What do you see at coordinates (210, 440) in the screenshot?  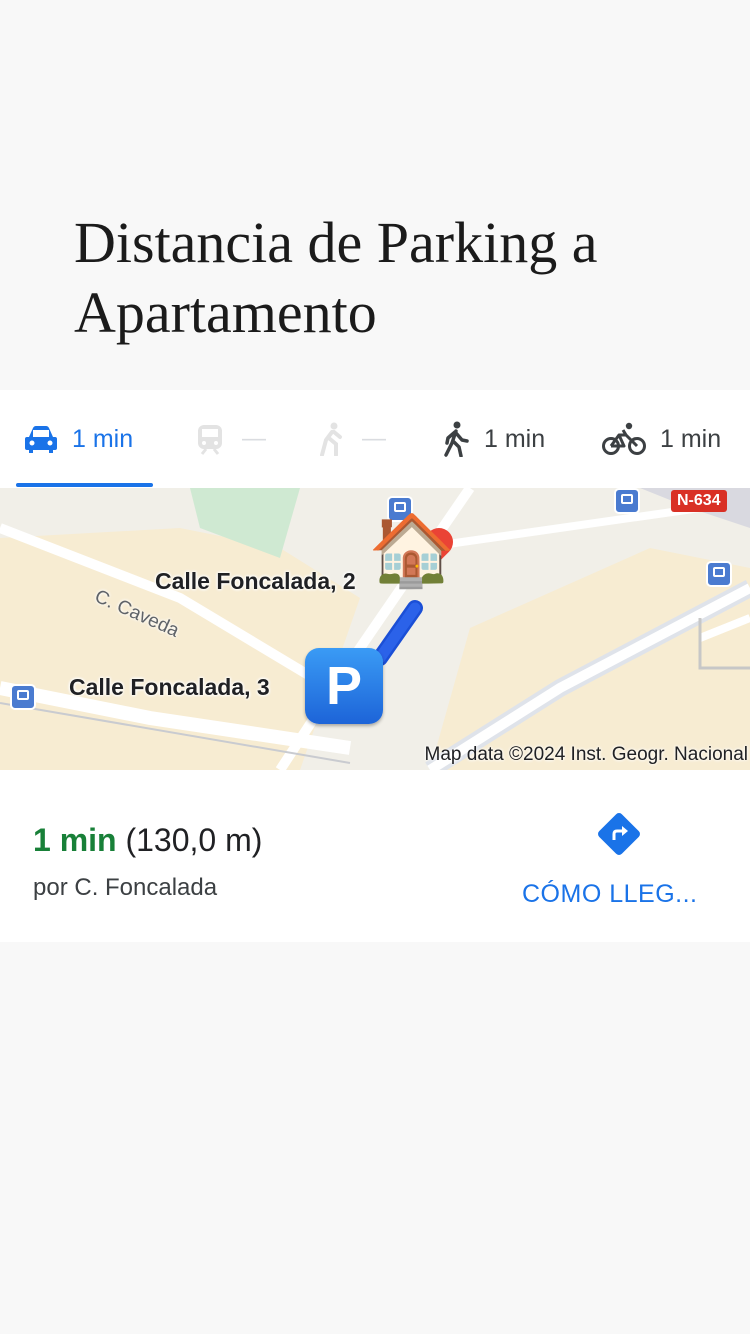 I see `train-icon` at bounding box center [210, 440].